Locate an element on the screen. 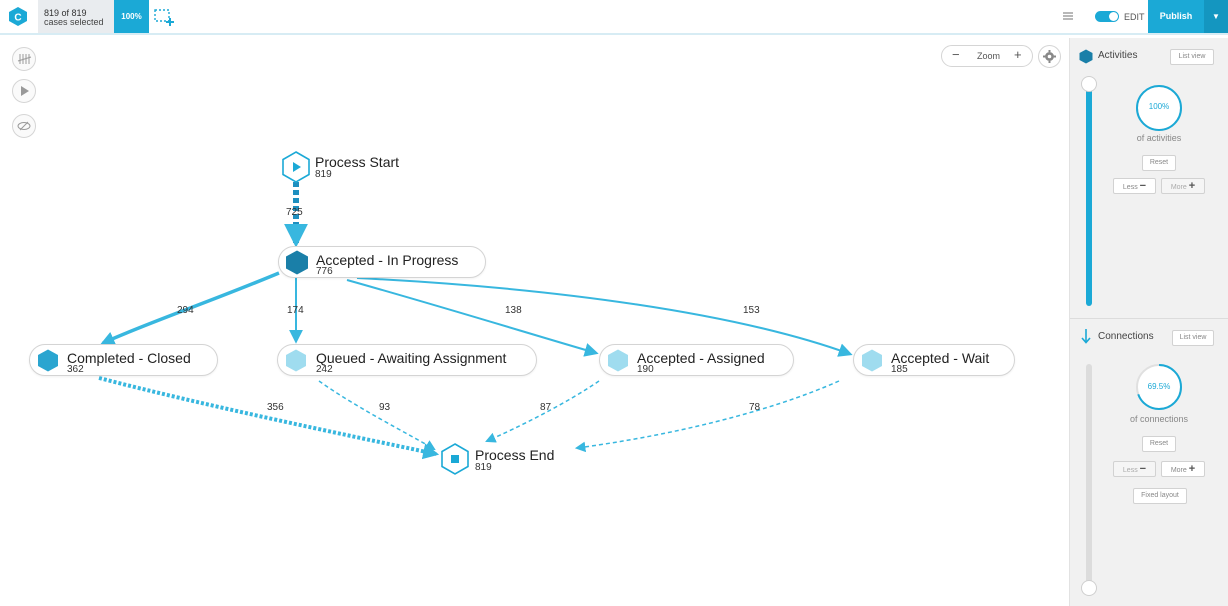  edge-label: 294 is located at coordinates (185, 310).